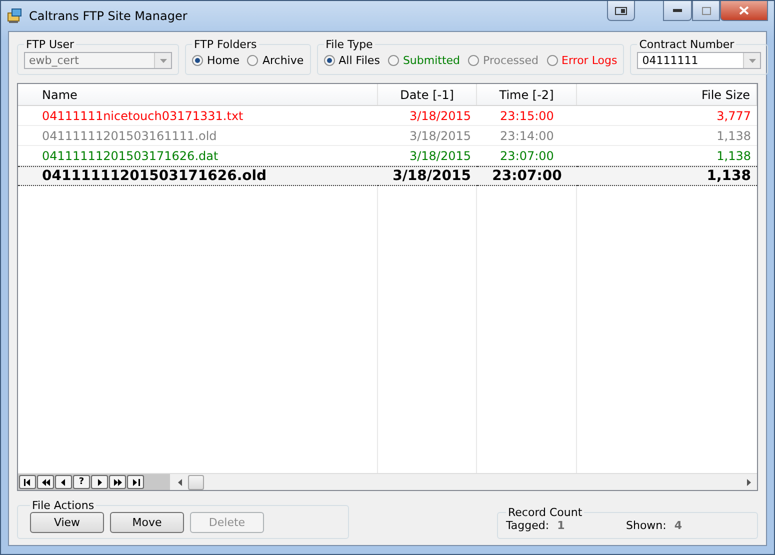  What do you see at coordinates (50, 44) in the screenshot?
I see `group-label: FTP User` at bounding box center [50, 44].